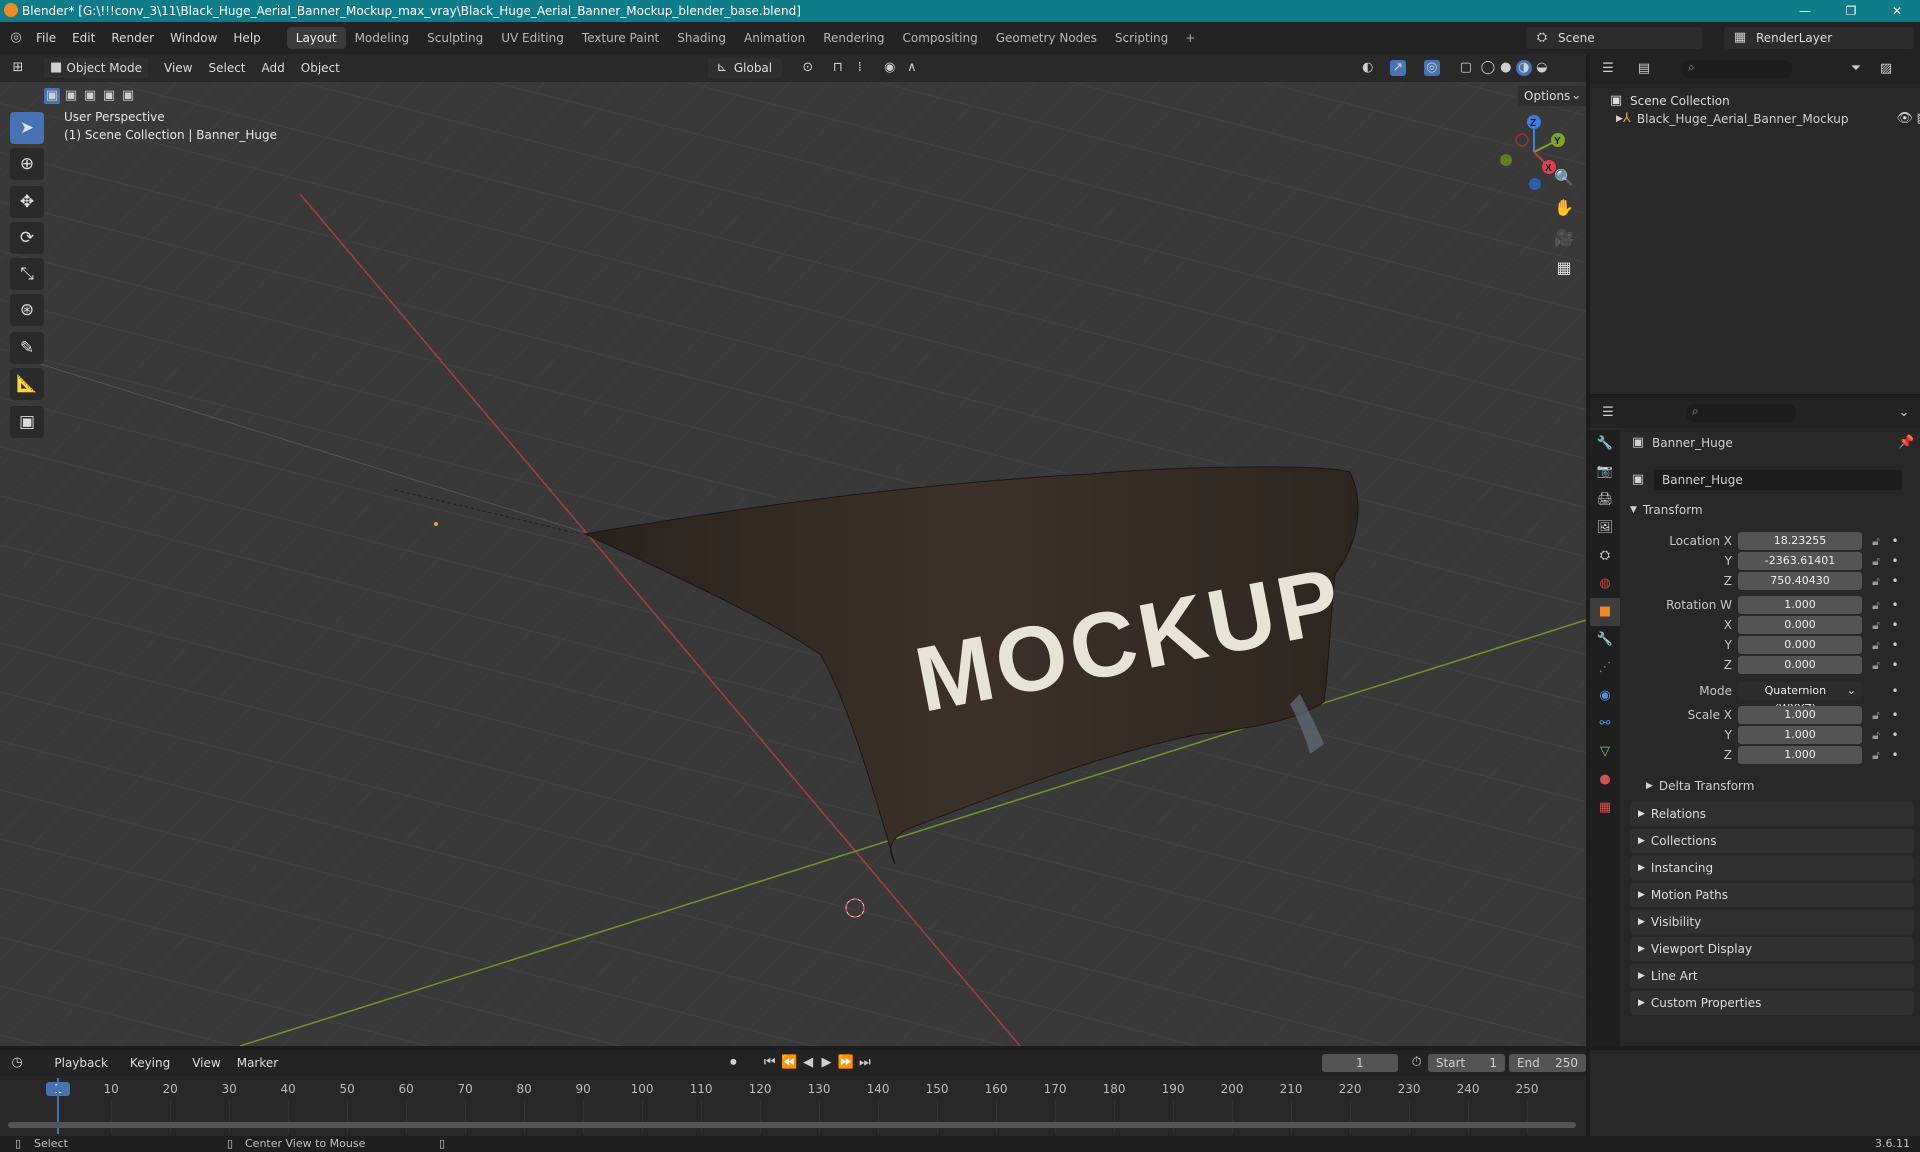 The height and width of the screenshot is (1152, 1920). I want to click on viewport-menu-view: View, so click(178, 68).